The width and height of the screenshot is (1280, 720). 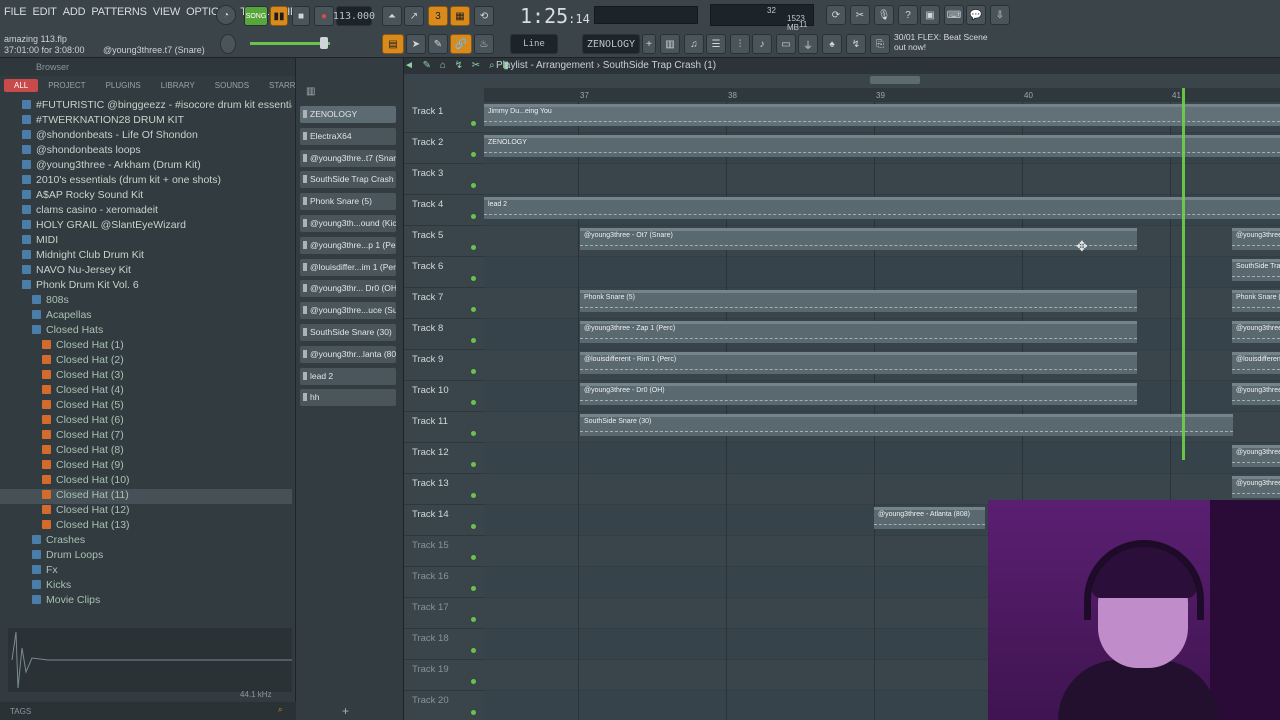 What do you see at coordinates (856, 44) in the screenshot?
I see `export-icon: ↯` at bounding box center [856, 44].